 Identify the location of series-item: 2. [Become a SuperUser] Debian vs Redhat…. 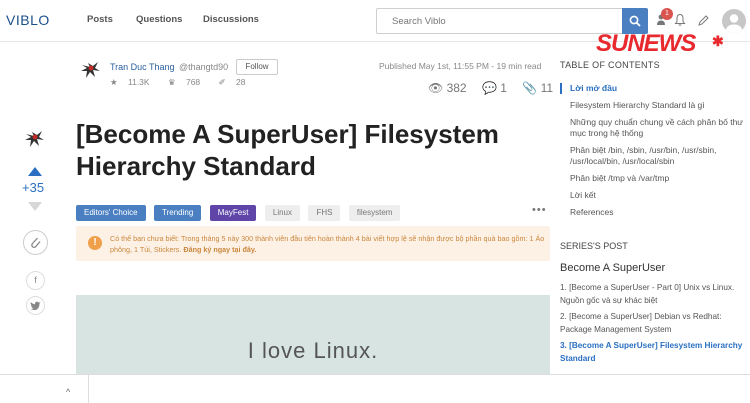
(654, 323).